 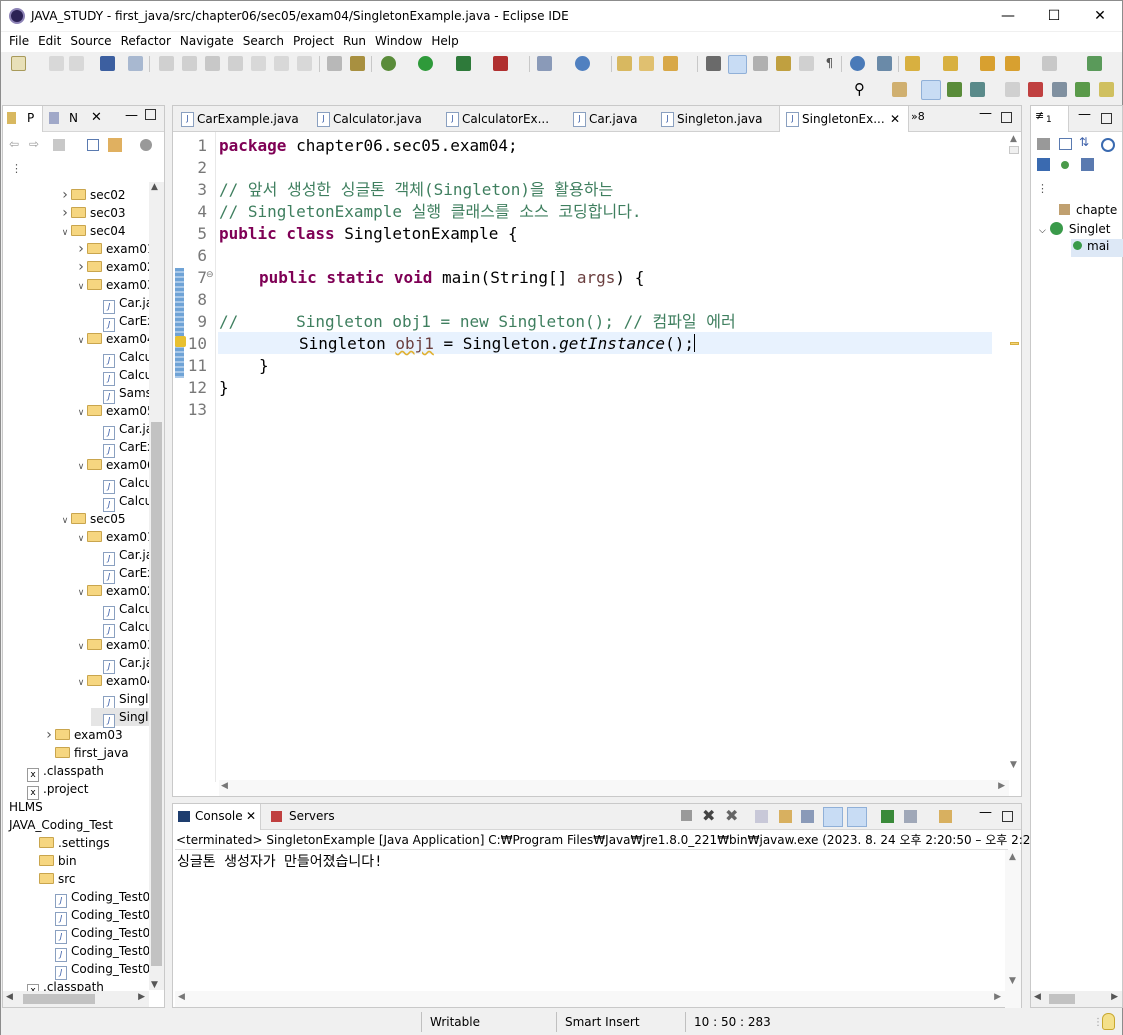 What do you see at coordinates (1013, 929) in the screenshot?
I see `console-vertical-scrollbar: ▲ ▼` at bounding box center [1013, 929].